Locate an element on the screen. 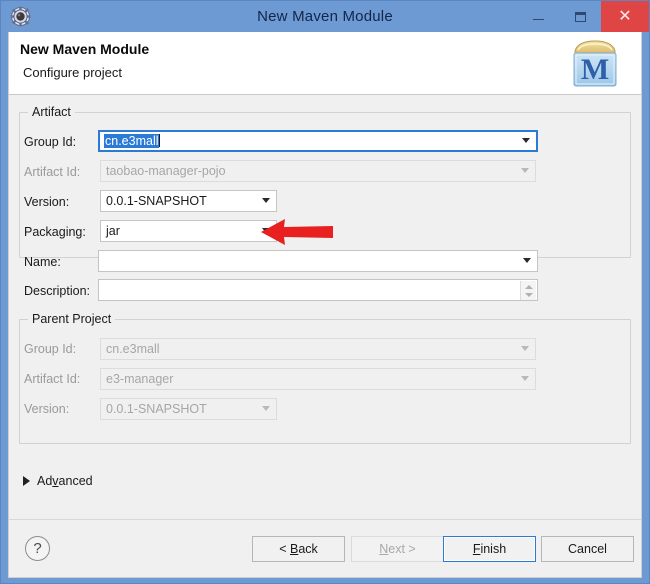  artifact-legend: Artifact is located at coordinates (51, 112).